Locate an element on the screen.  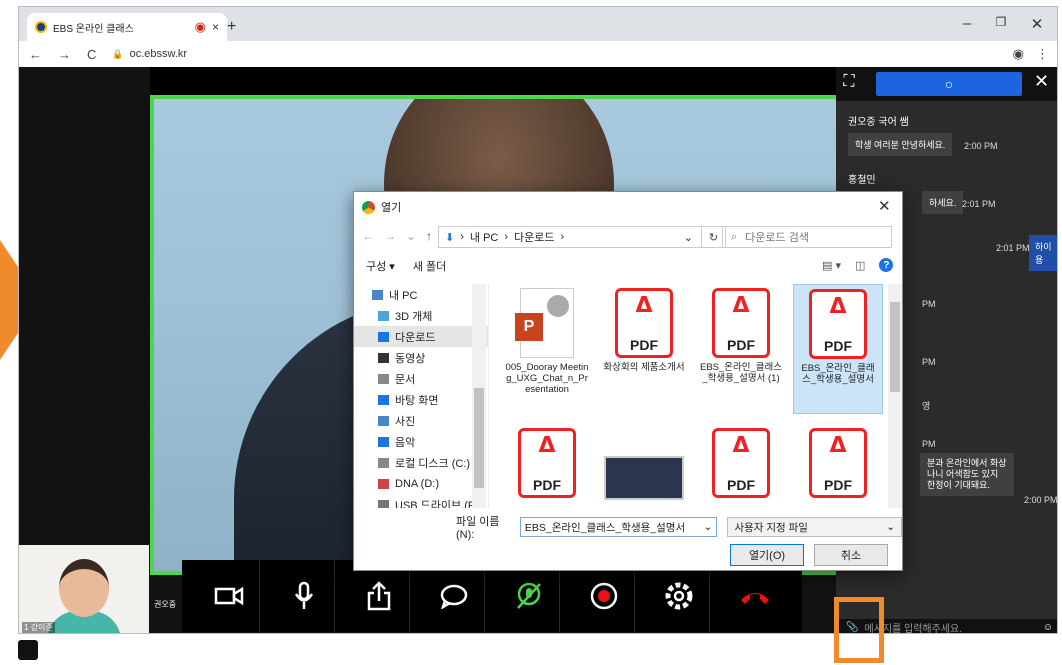
command-bar: 구성 ▾ 새 폴더 is located at coordinates (628, 266).